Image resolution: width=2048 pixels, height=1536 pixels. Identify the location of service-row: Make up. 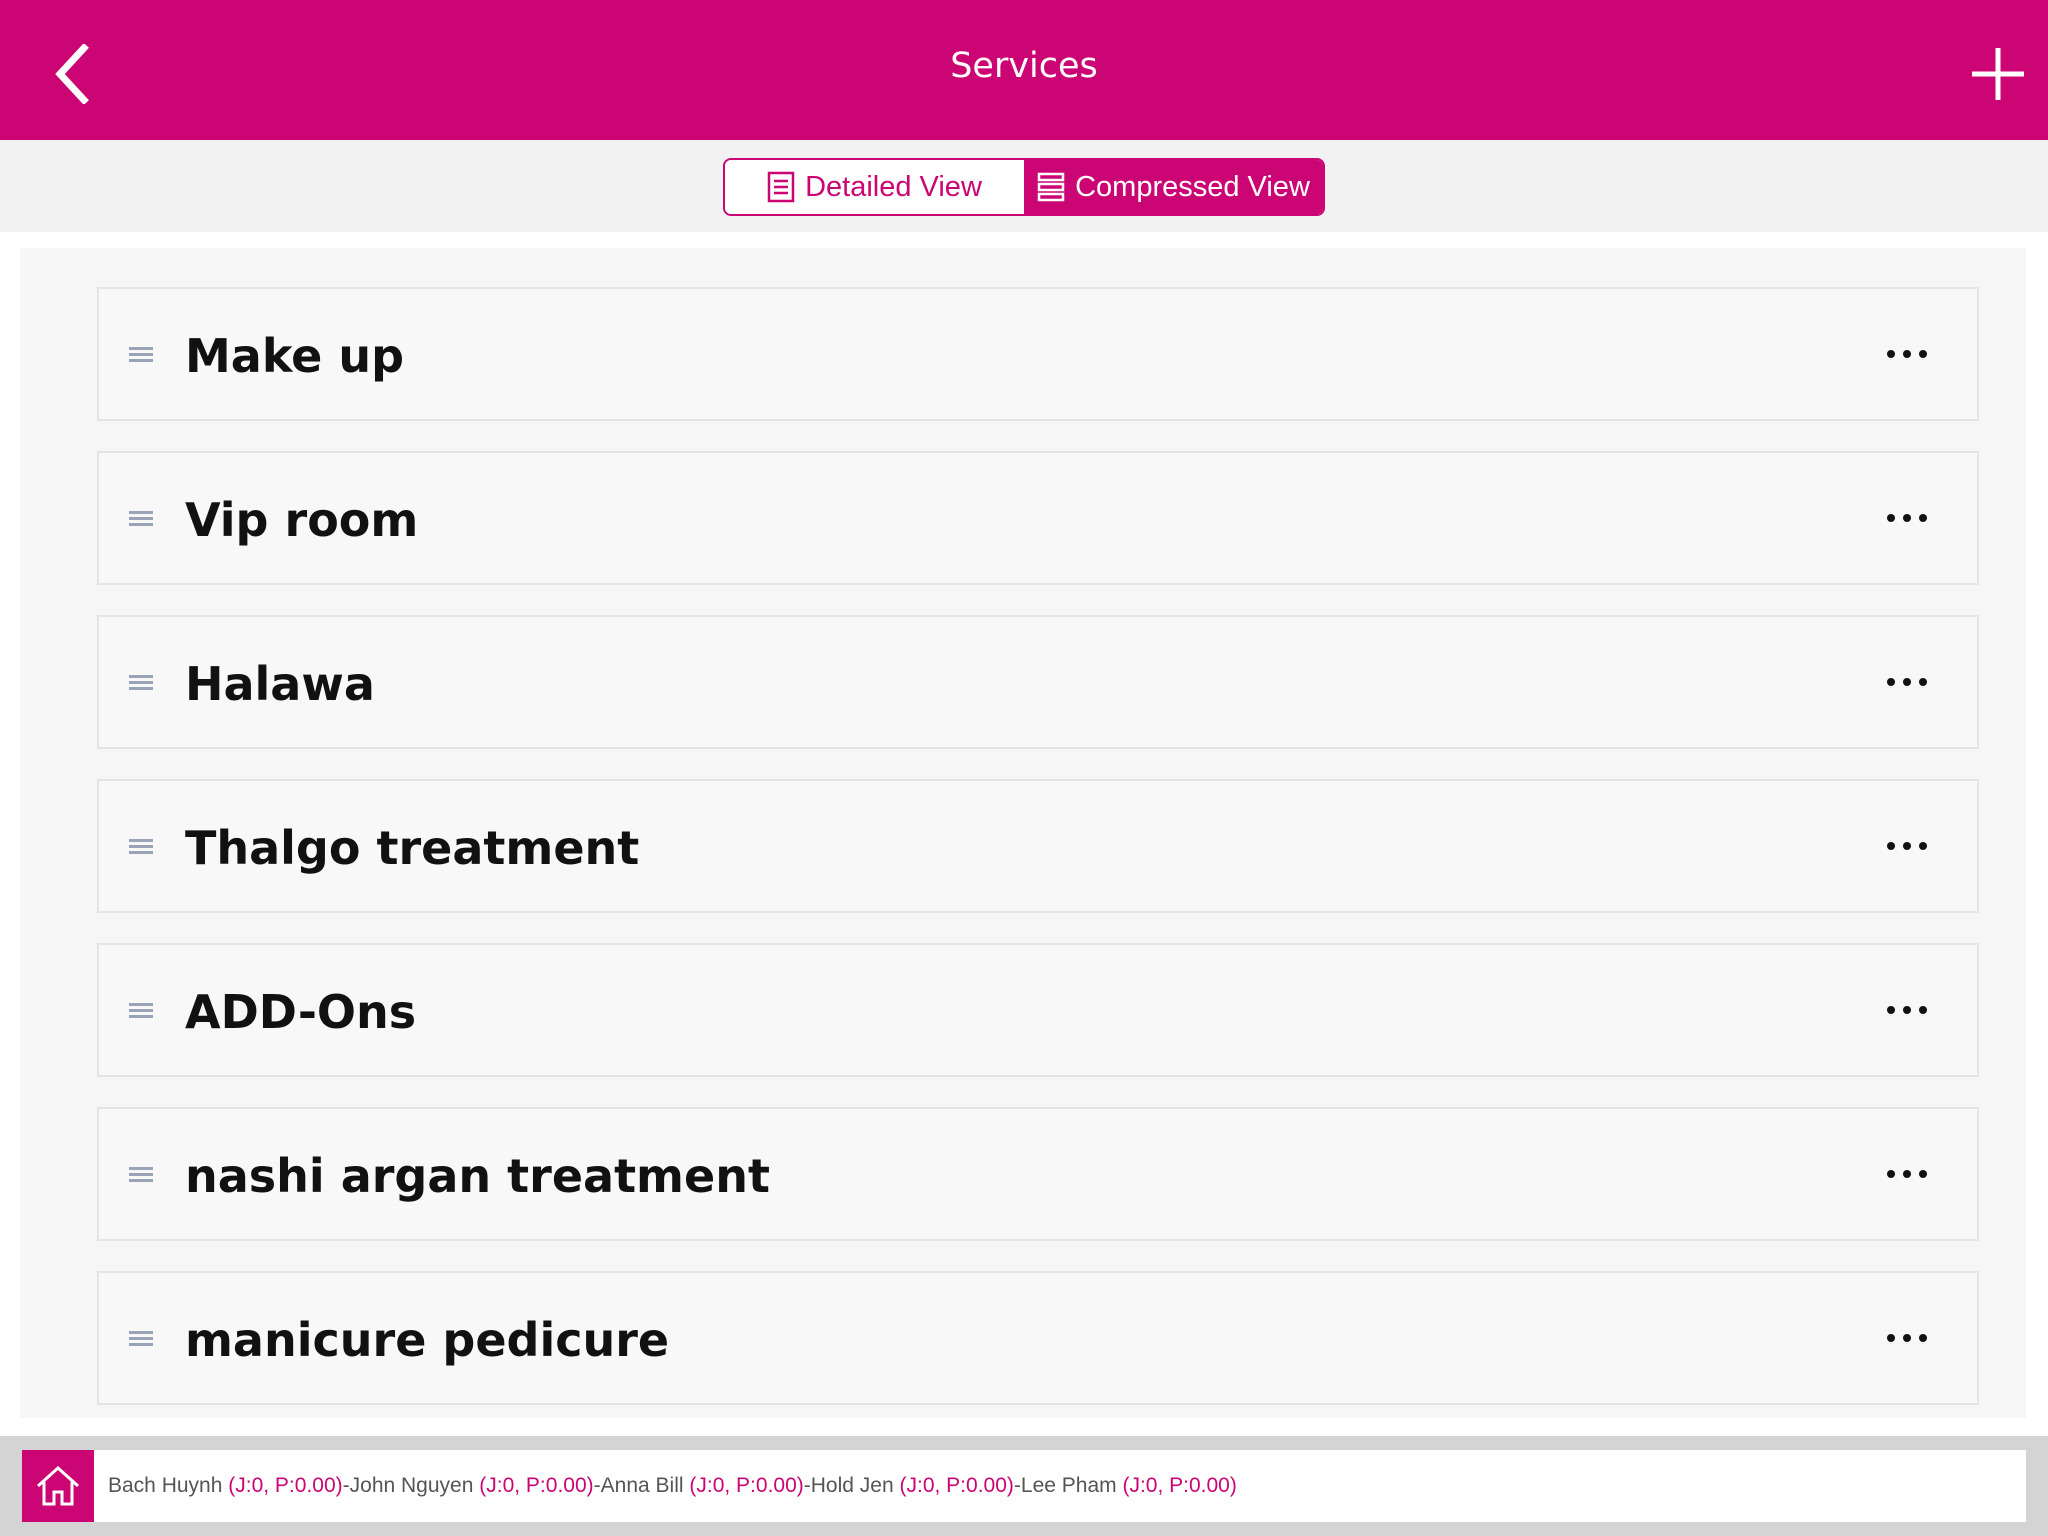
(1038, 354).